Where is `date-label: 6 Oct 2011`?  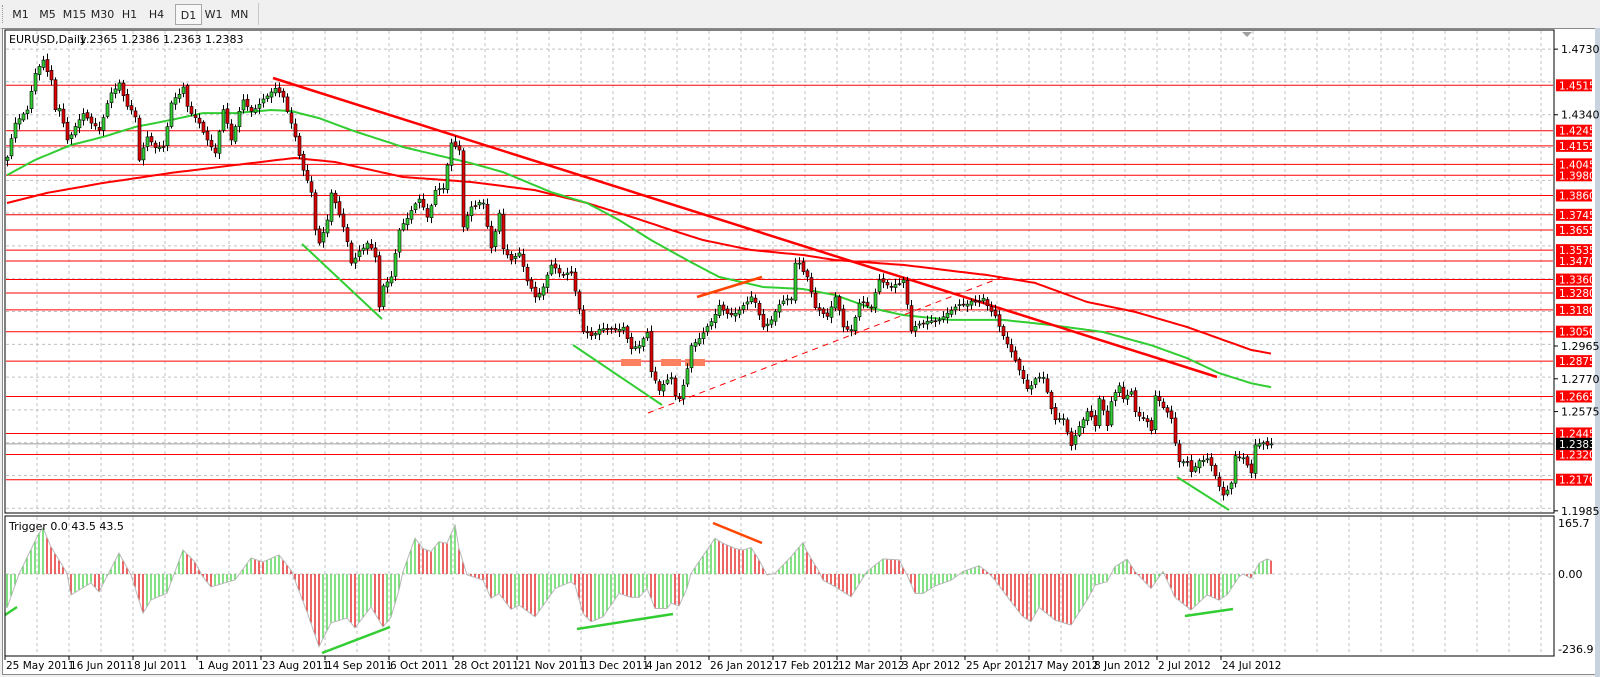
date-label: 6 Oct 2011 is located at coordinates (419, 666).